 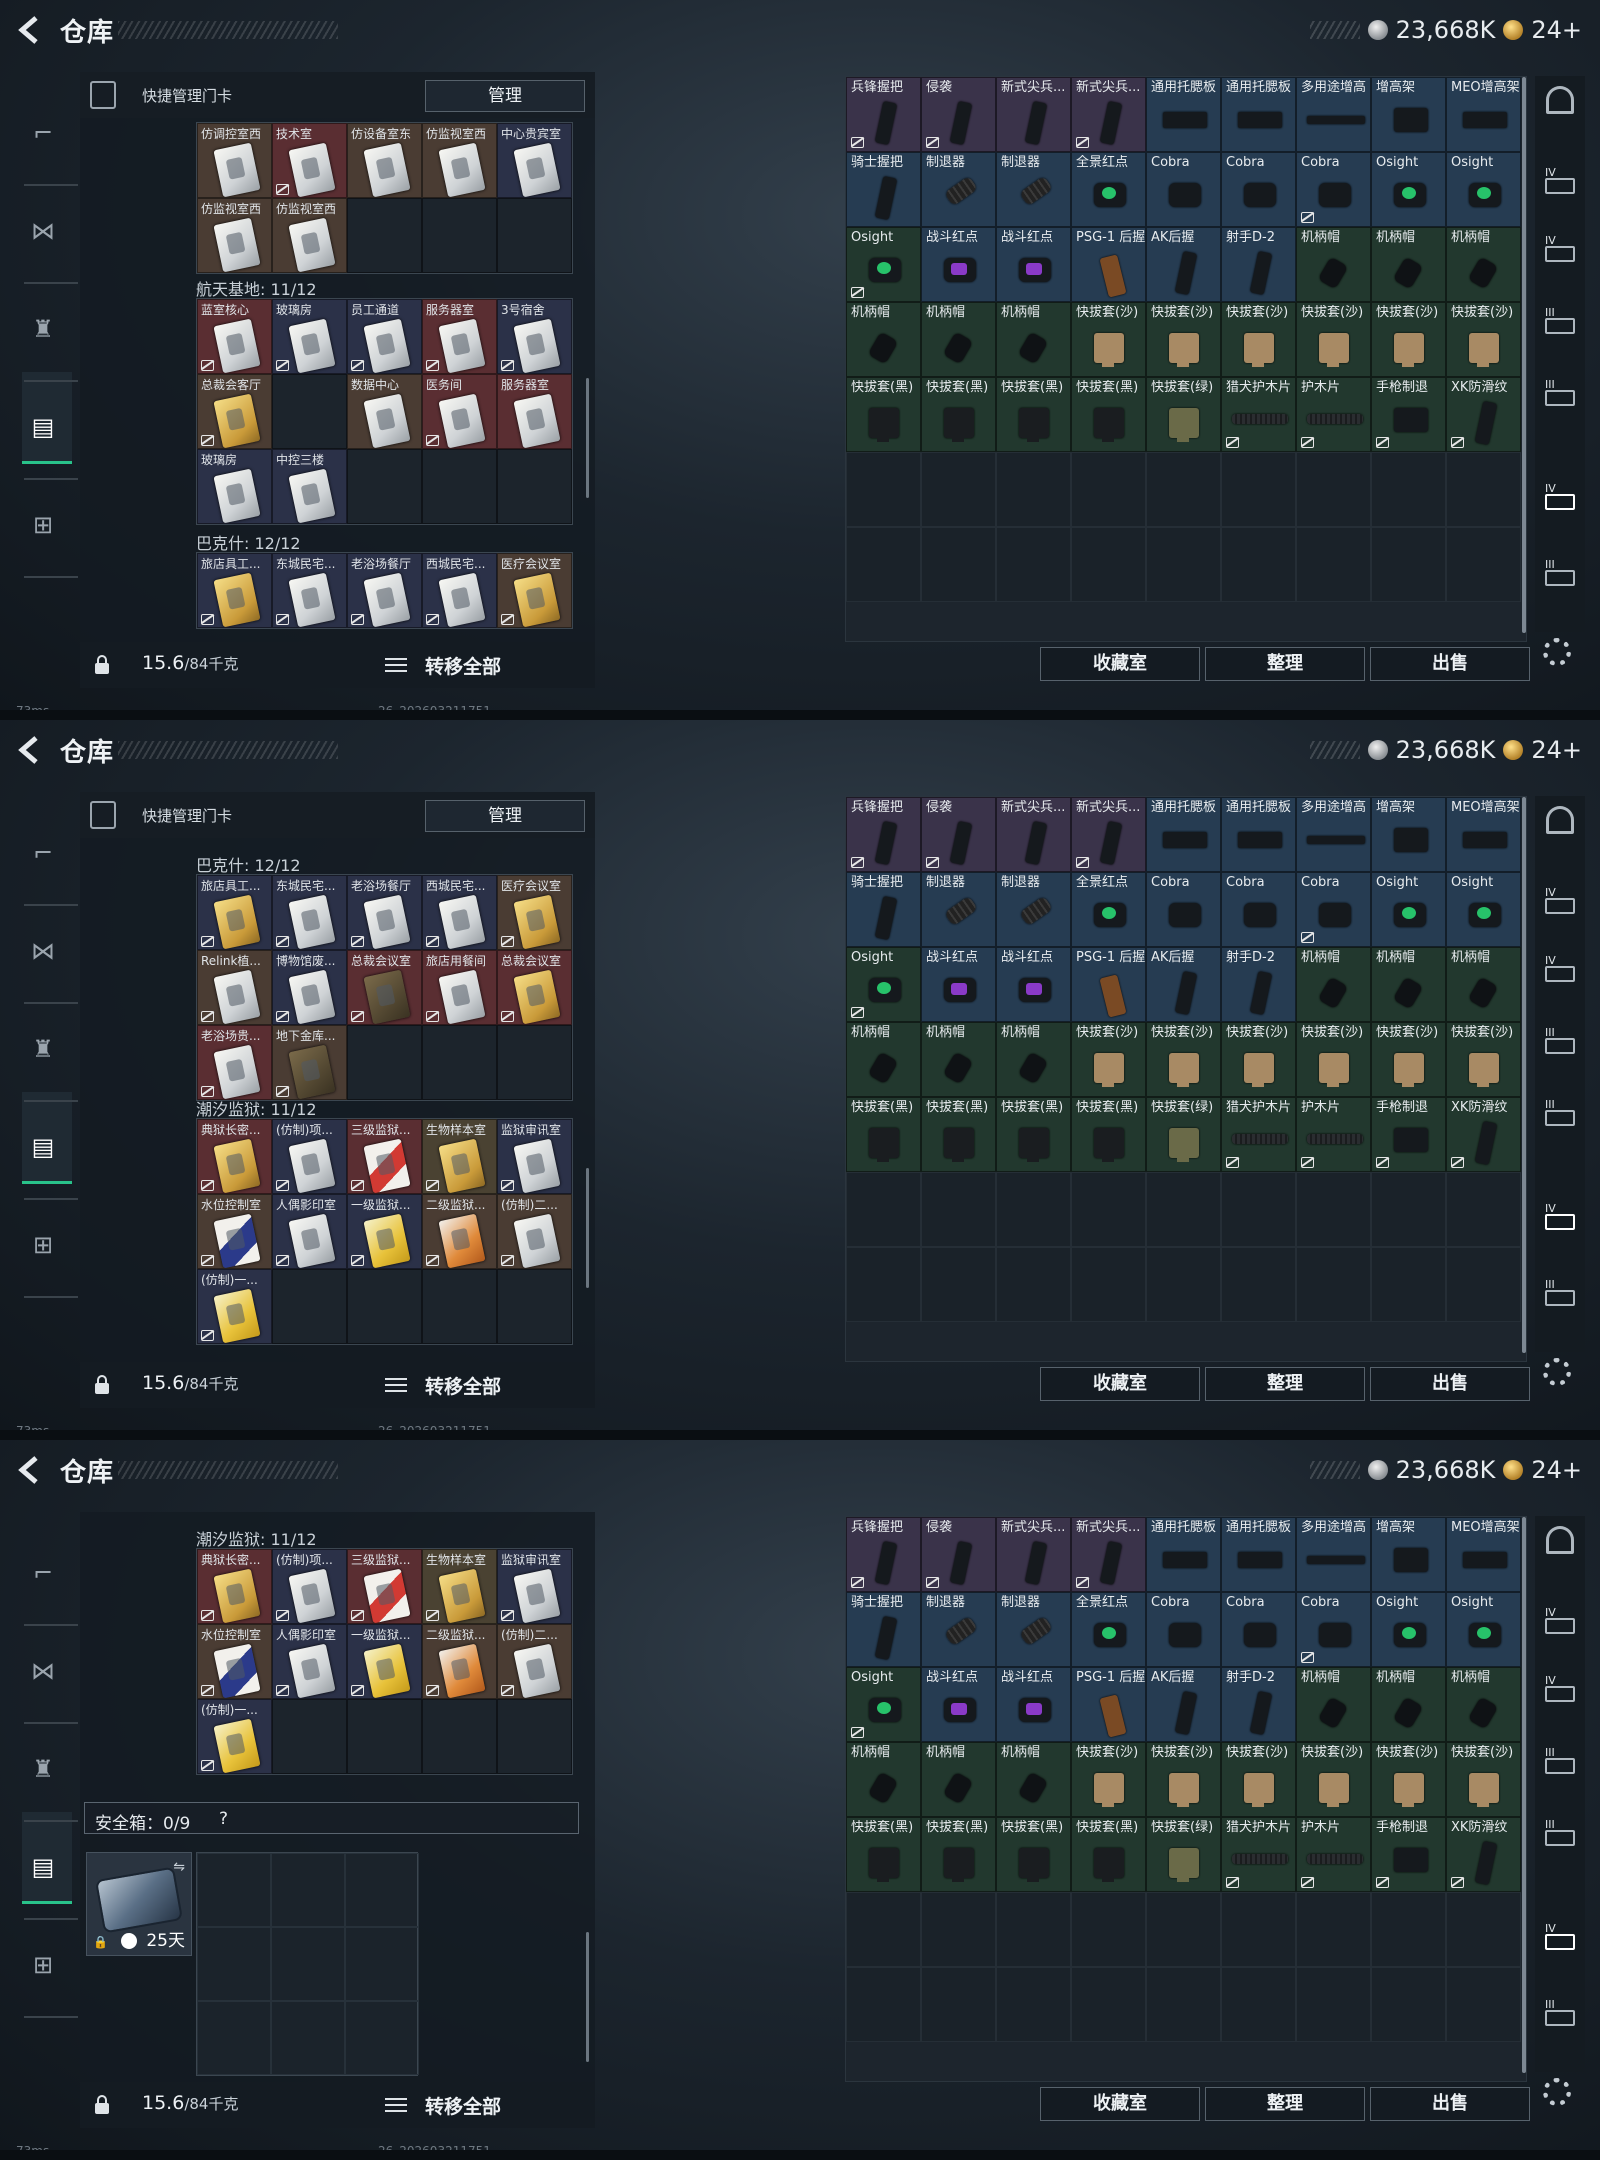 What do you see at coordinates (43, 853) in the screenshot?
I see `gun-icon: ⌐` at bounding box center [43, 853].